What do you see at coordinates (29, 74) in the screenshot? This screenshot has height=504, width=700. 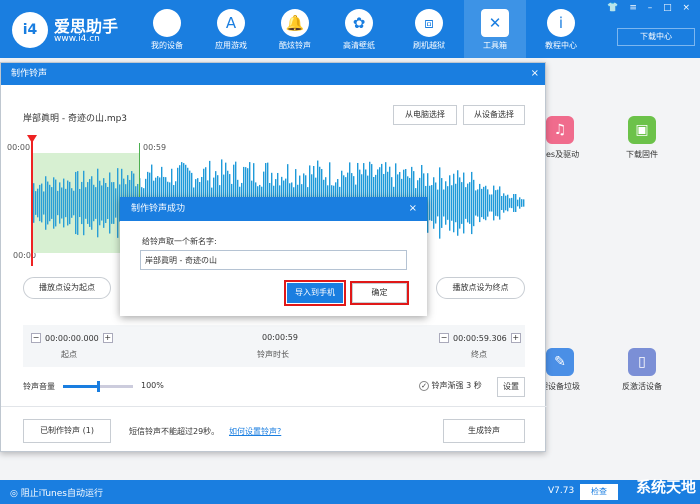 I see `dialog-title: 制作铃声` at bounding box center [29, 74].